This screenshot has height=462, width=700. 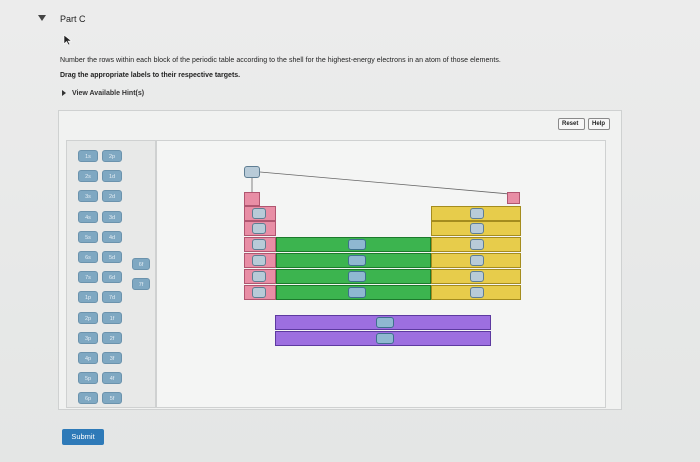 What do you see at coordinates (73, 19) in the screenshot?
I see `part-title: Part C` at bounding box center [73, 19].